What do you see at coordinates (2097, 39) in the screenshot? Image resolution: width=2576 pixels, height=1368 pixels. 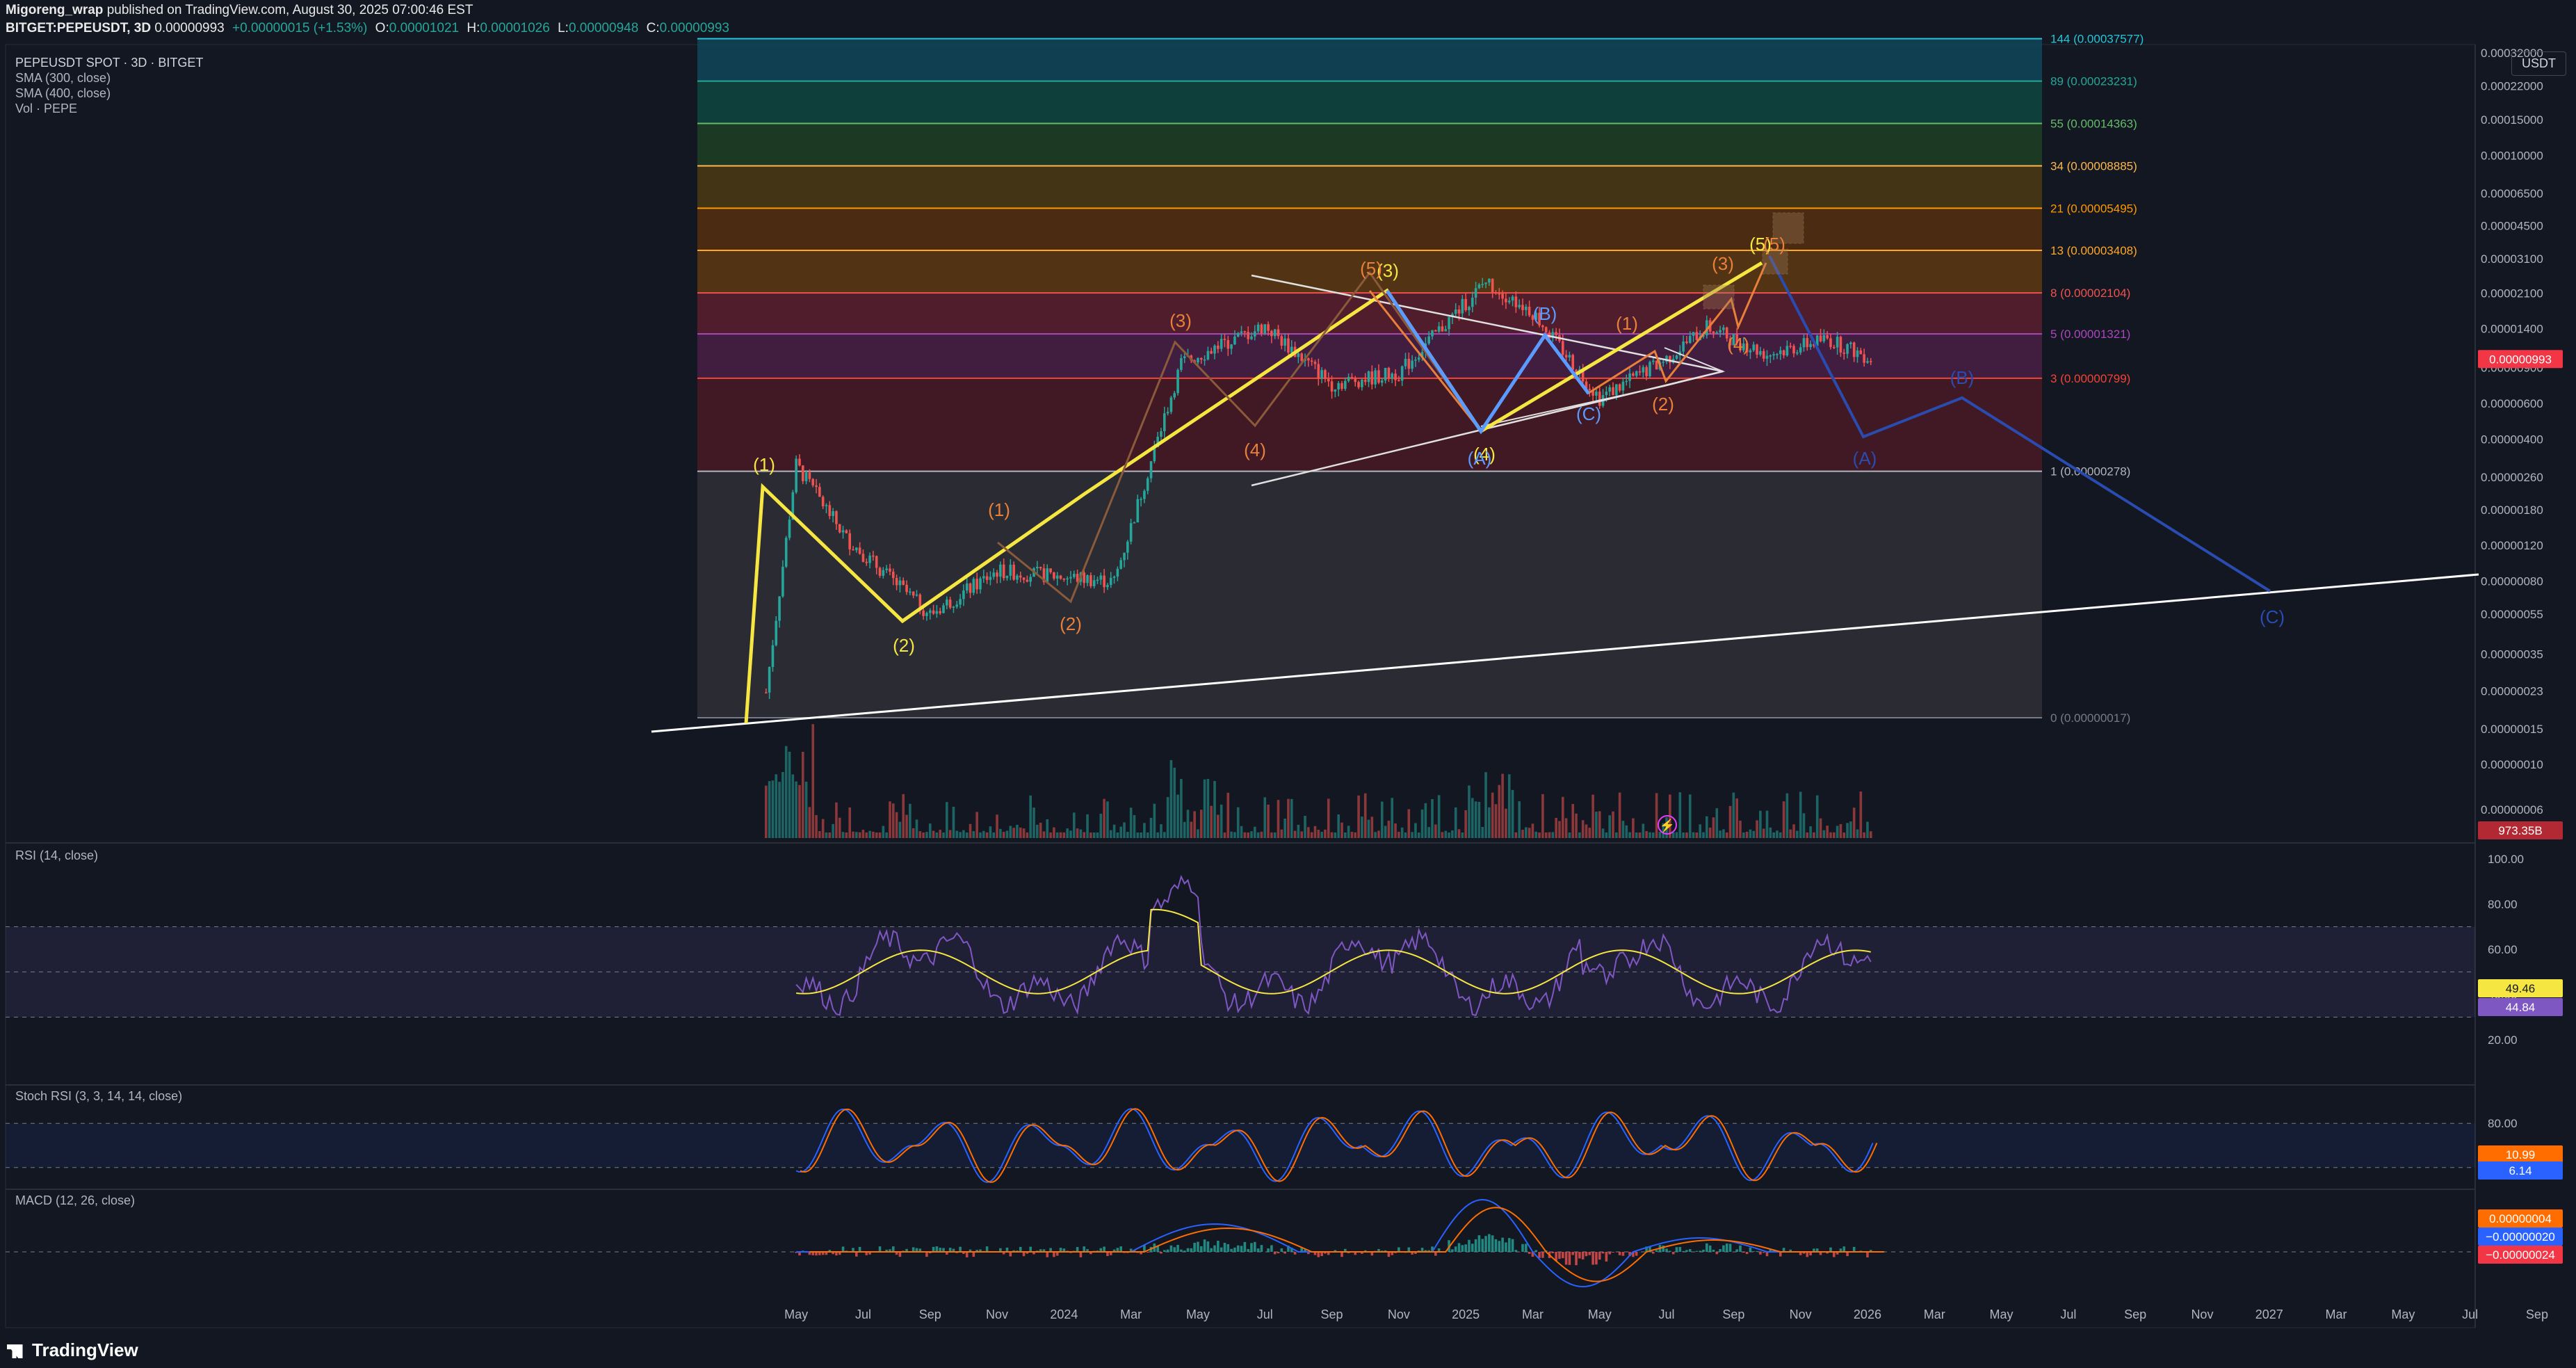 I see `fib-label: 144 (0.00037577)` at bounding box center [2097, 39].